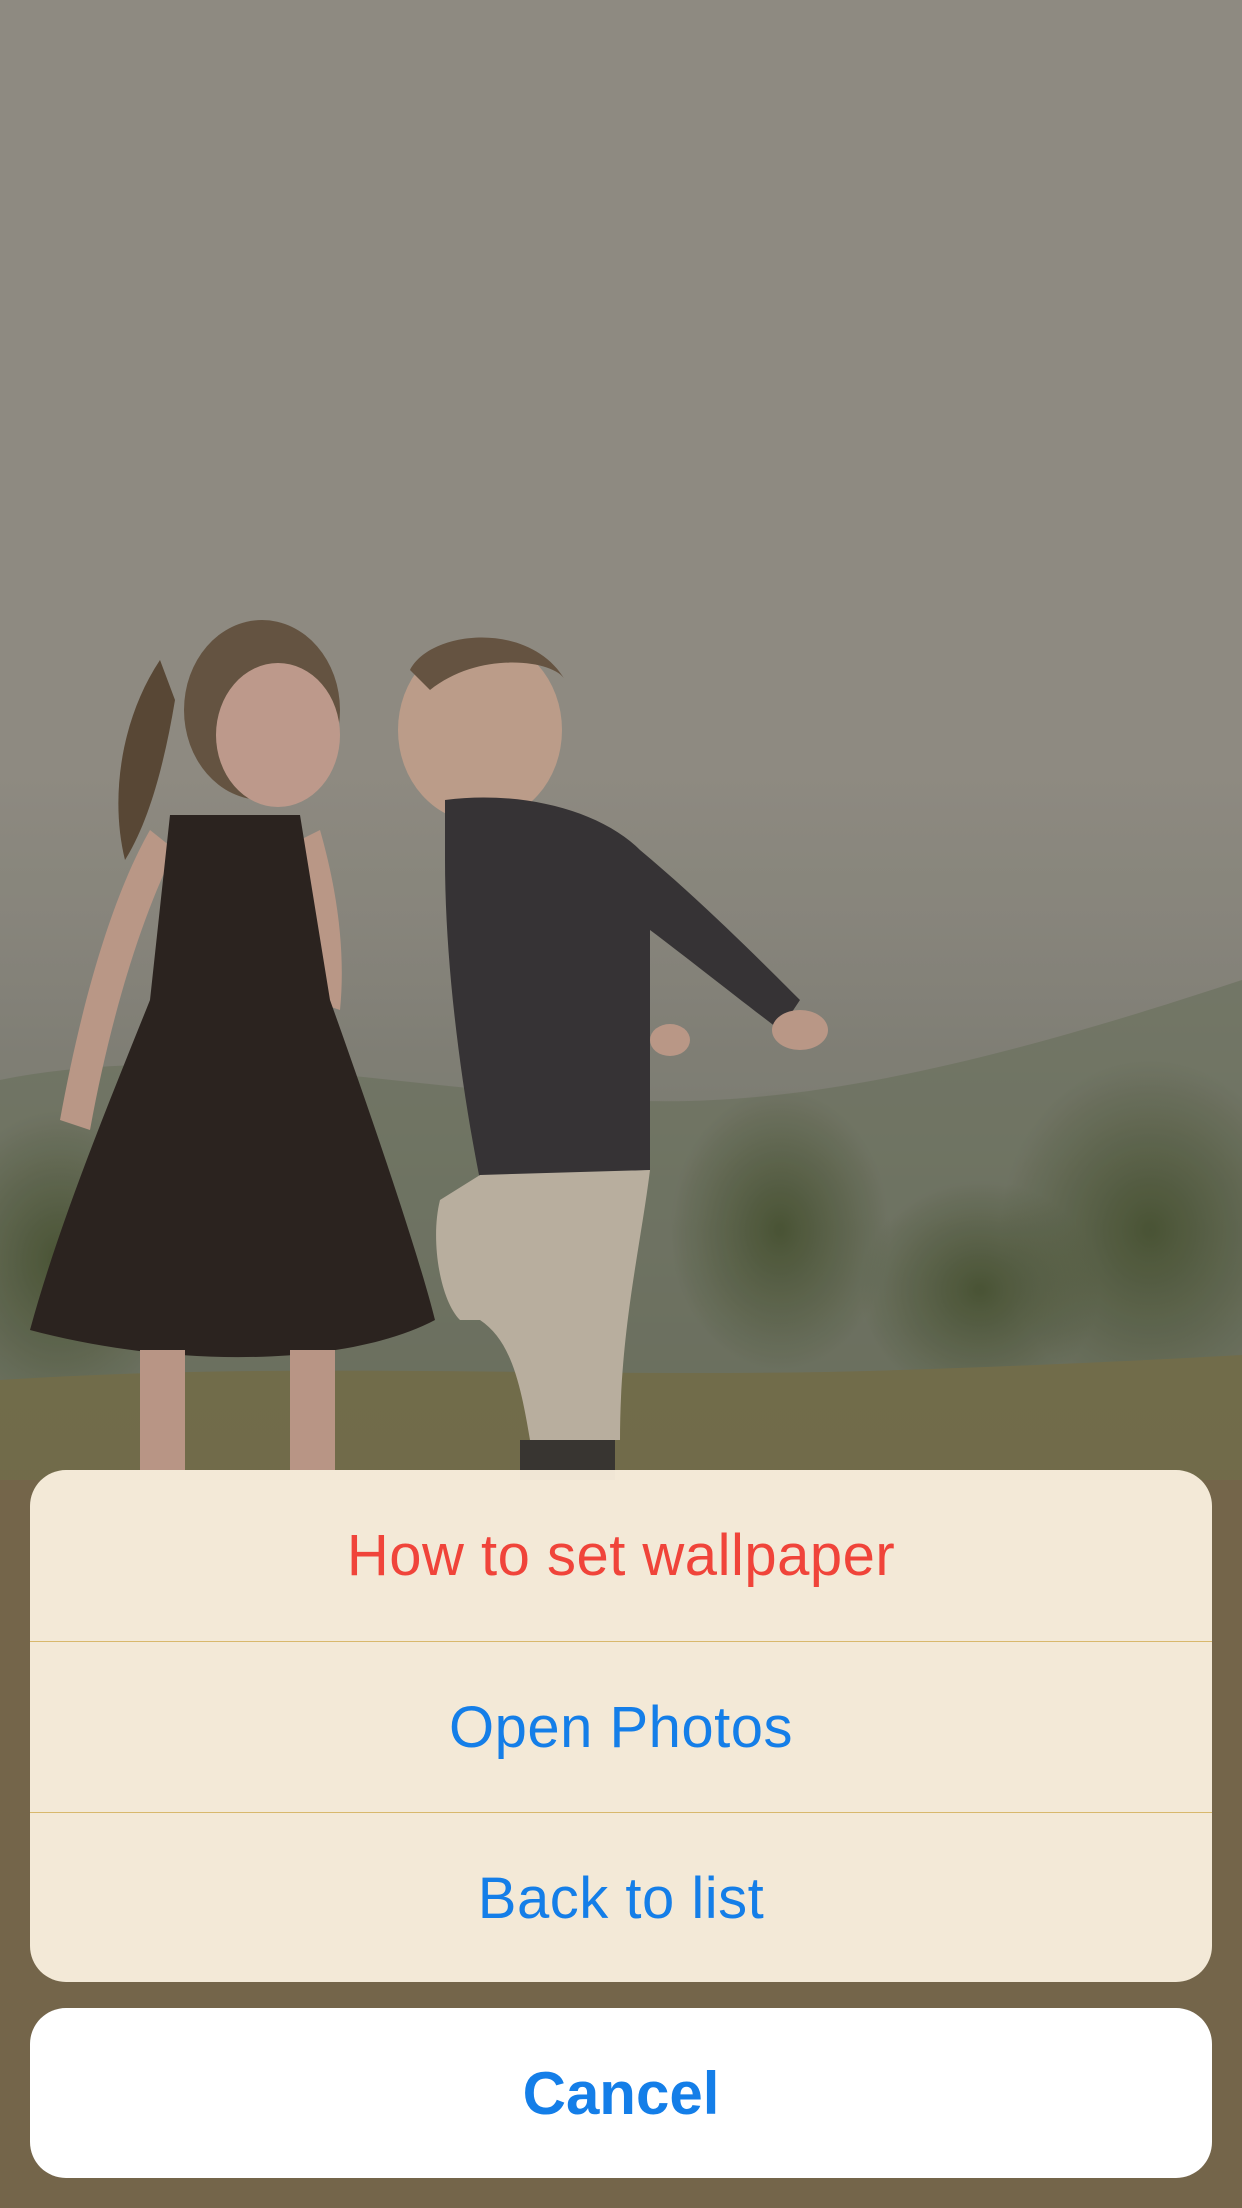  Describe the element at coordinates (621, 2093) in the screenshot. I see `cancel-button: Cancel` at that location.